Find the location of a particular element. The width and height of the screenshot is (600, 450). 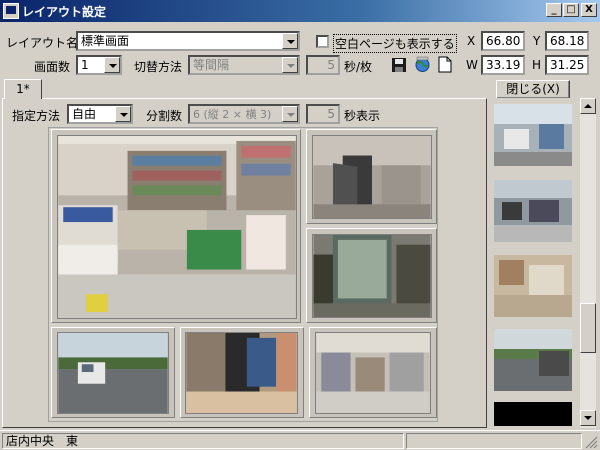

screen-count-value: 1 is located at coordinates (85, 65).